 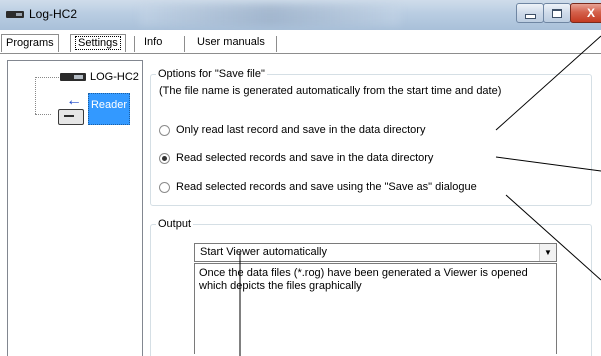 I want to click on tab-settings-label: Settings, so click(x=98, y=43).